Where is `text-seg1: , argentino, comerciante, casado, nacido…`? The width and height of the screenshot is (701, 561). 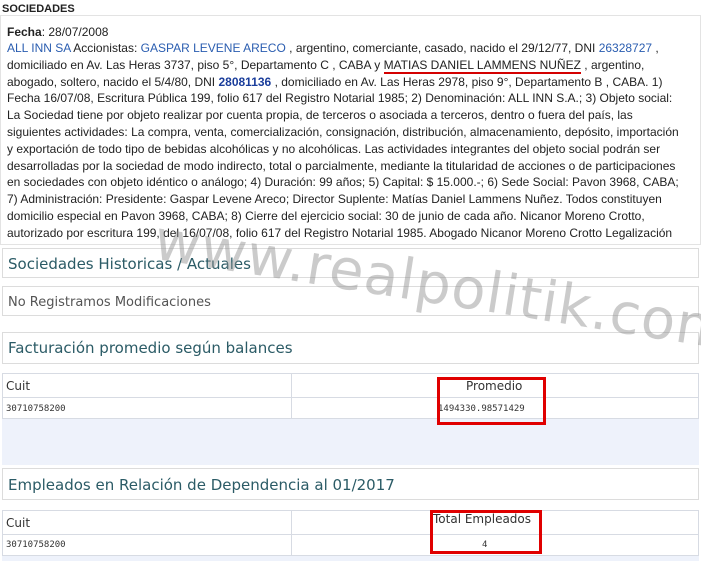
text-seg1: , argentino, comerciante, casado, nacido… is located at coordinates (442, 48).